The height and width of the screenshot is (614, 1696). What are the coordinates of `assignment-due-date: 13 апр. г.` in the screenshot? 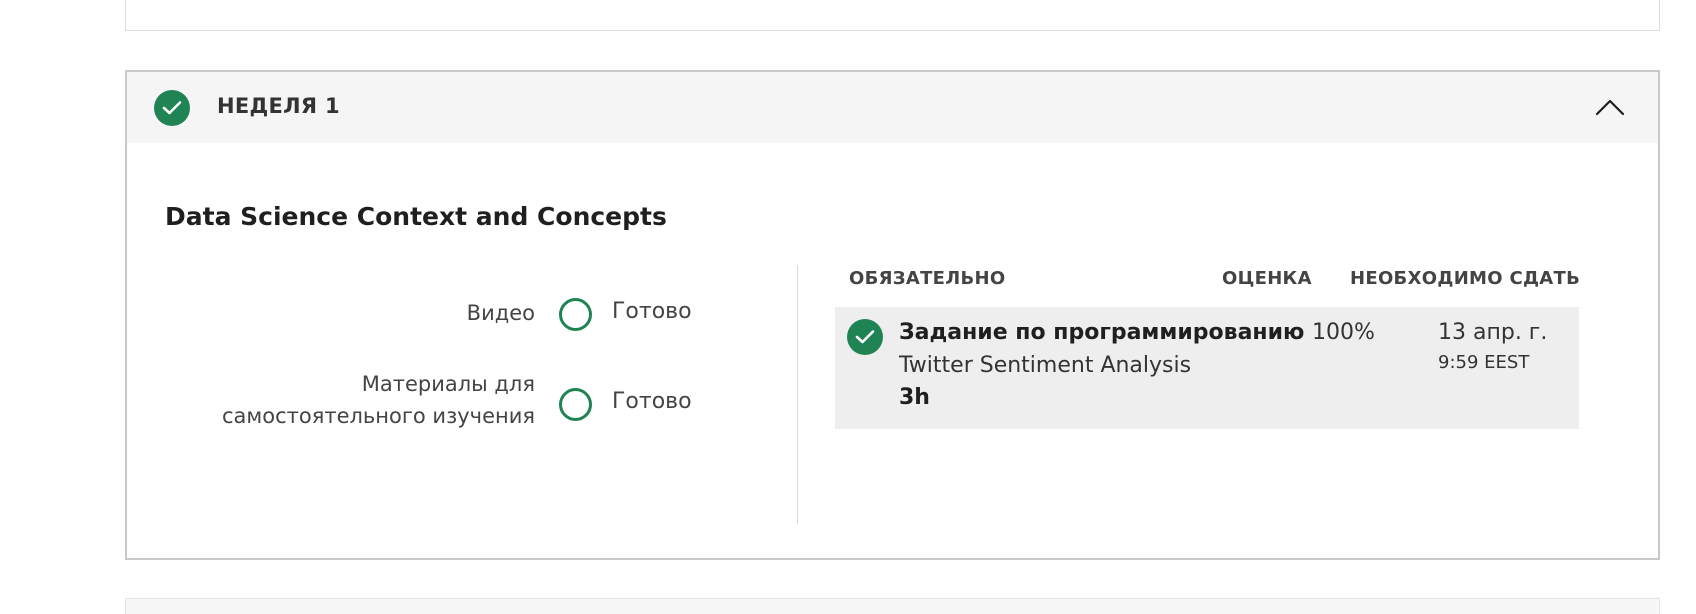 It's located at (1493, 332).